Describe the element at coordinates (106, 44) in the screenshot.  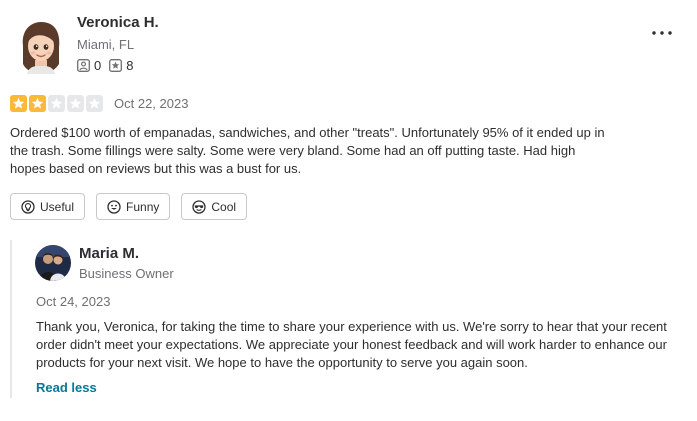
I see `reviewer-location: Miami, FL` at that location.